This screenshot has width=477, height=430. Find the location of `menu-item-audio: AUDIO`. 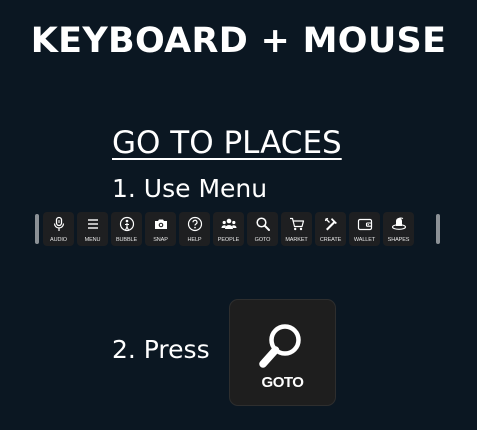

menu-item-audio: AUDIO is located at coordinates (58, 229).